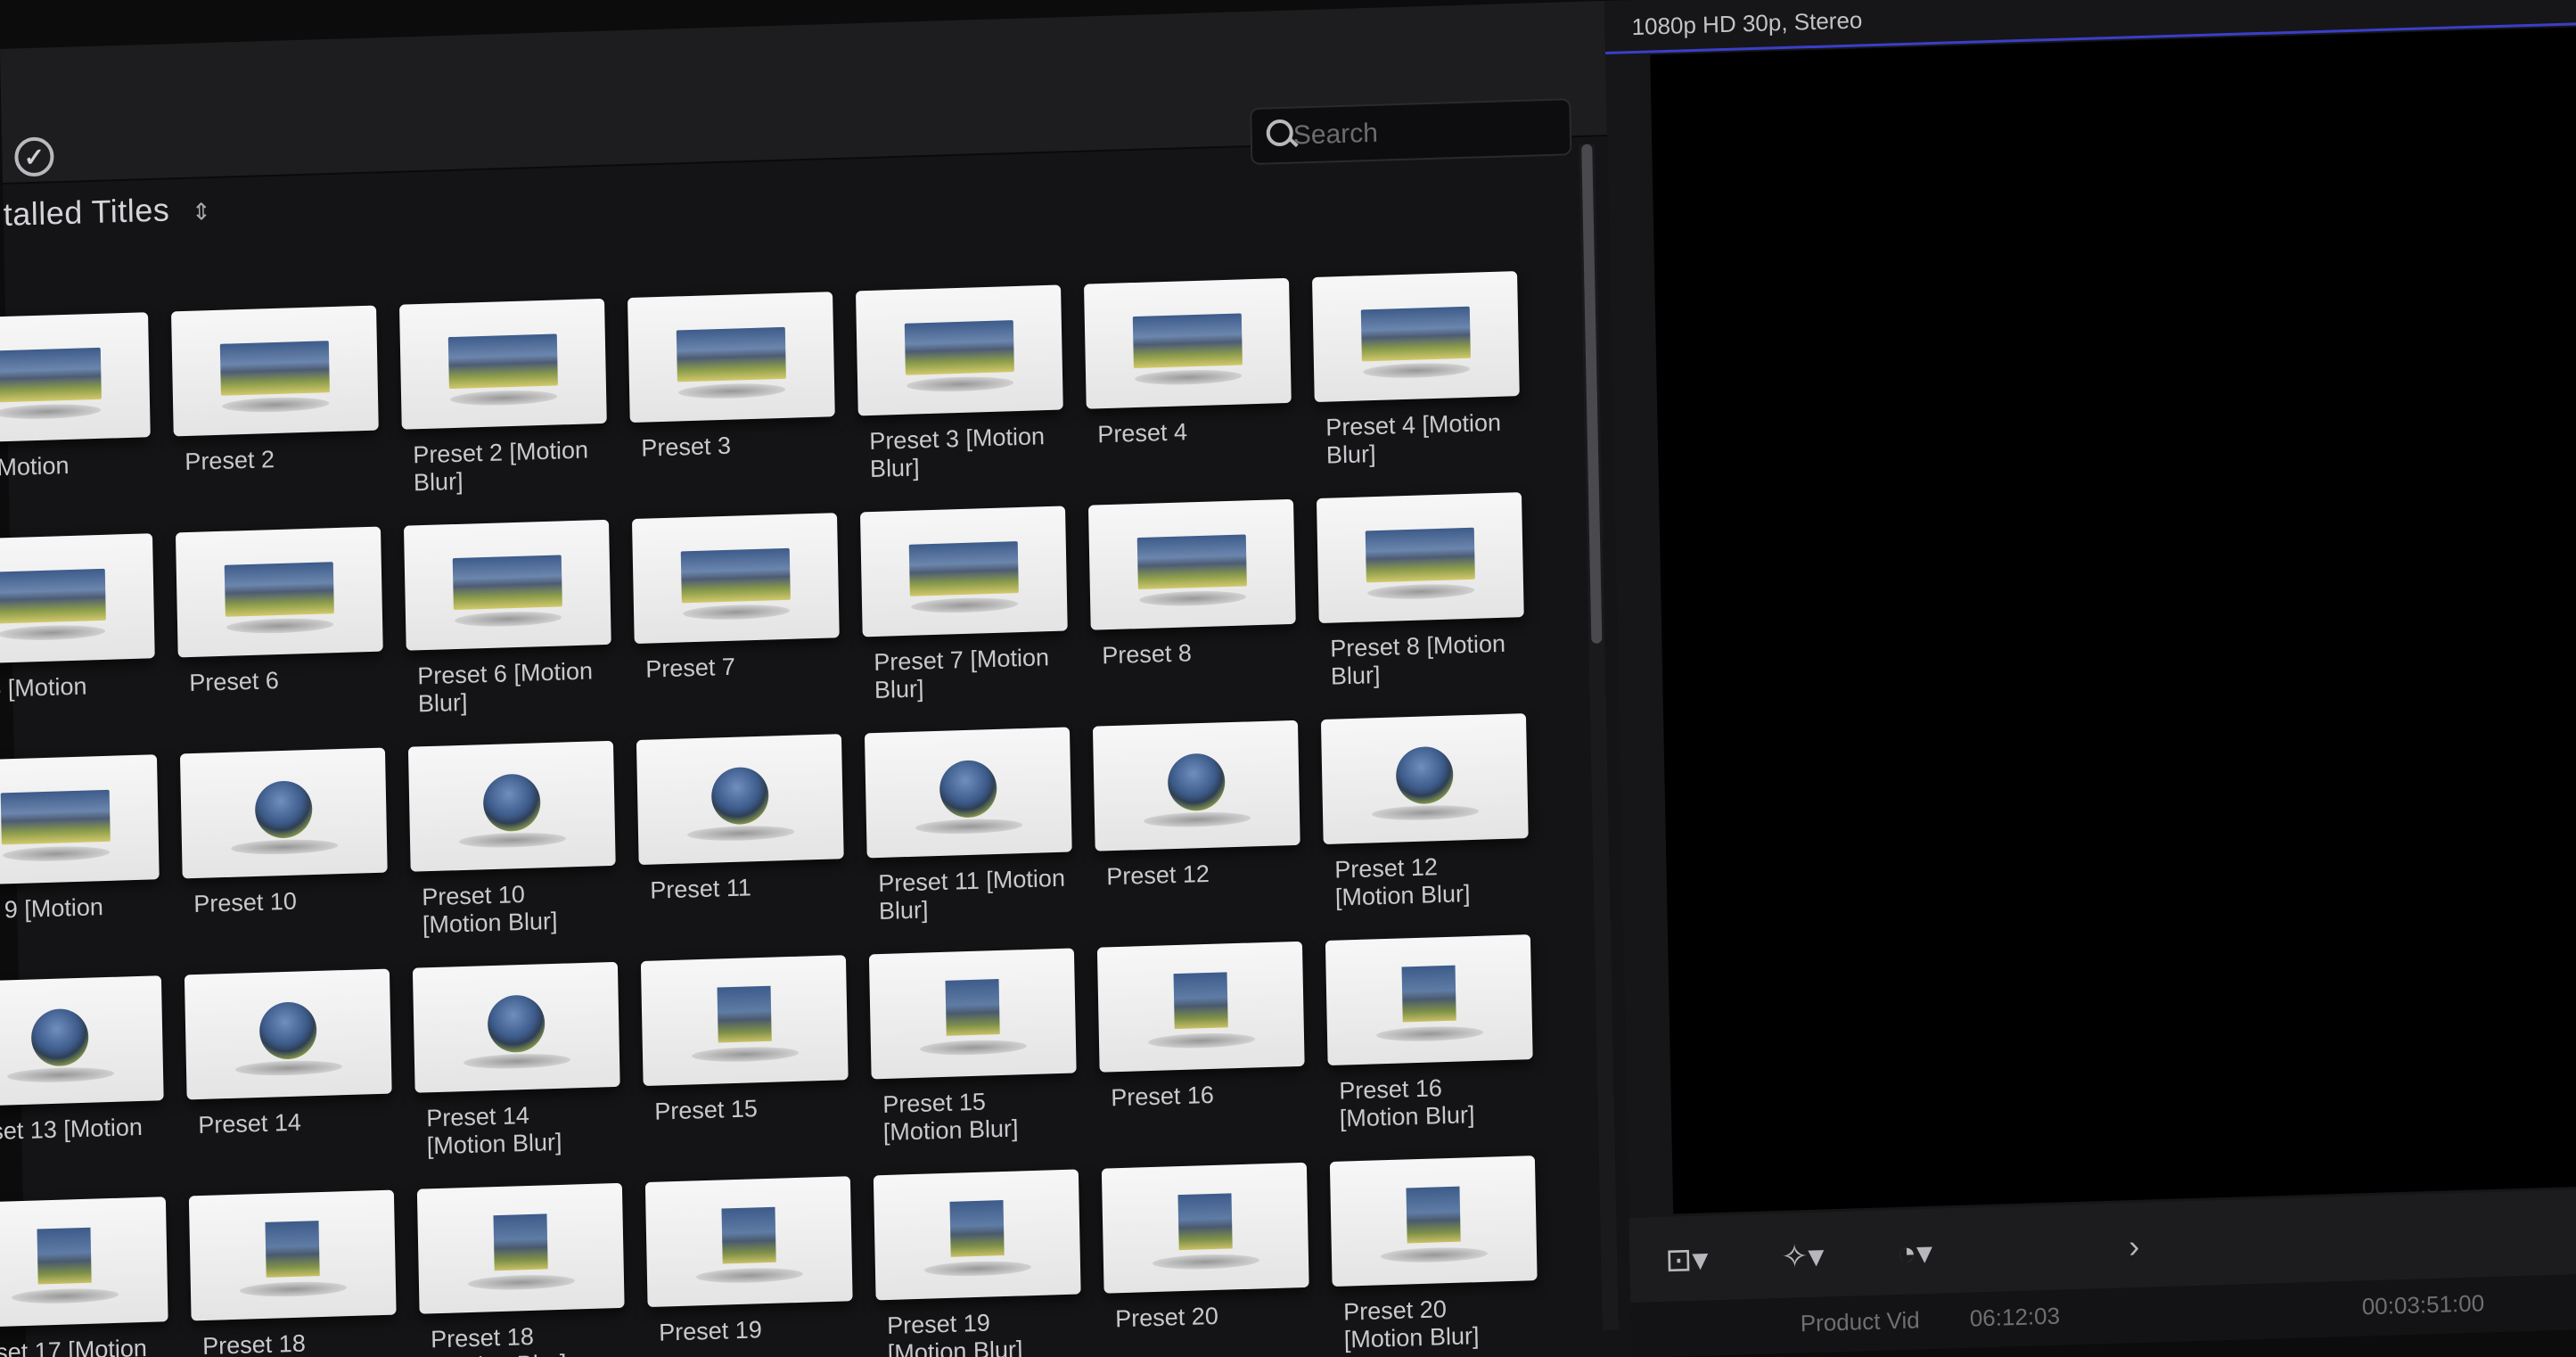 This screenshot has height=1357, width=2576. I want to click on preset-tile: Preset 12, so click(1197, 826).